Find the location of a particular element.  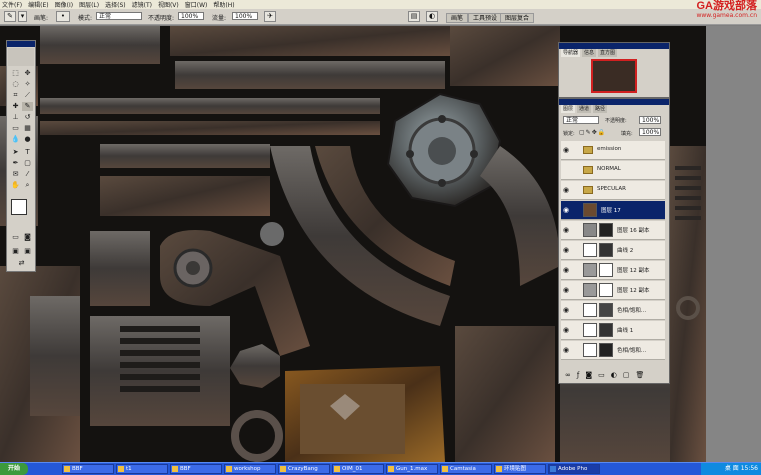

airbrush-icon: ✈ is located at coordinates (270, 16).